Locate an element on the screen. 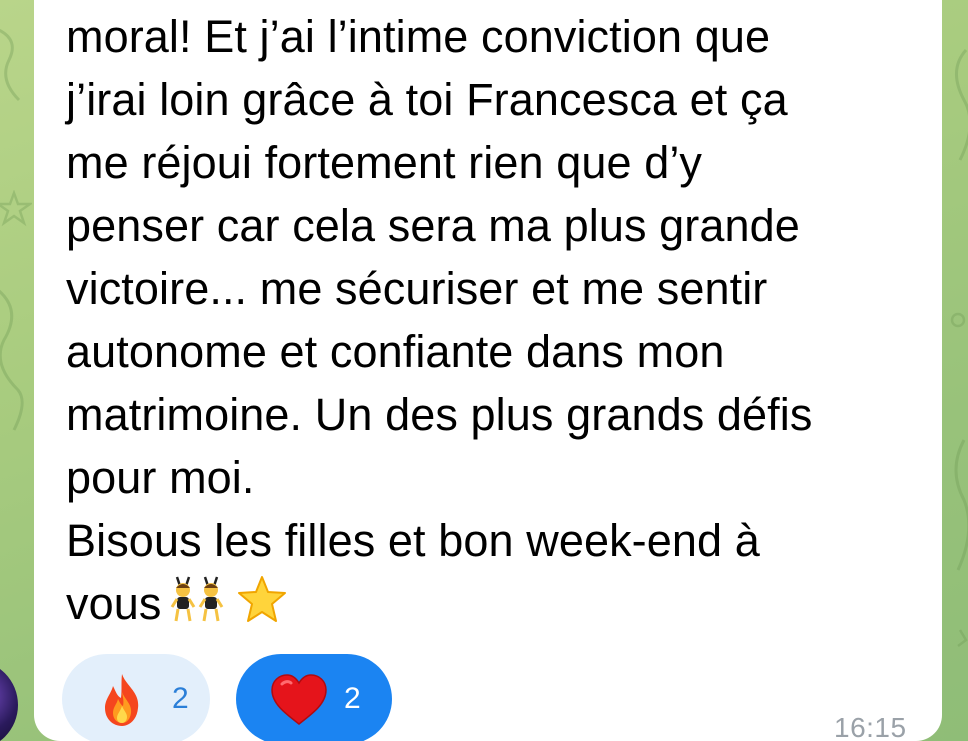  star-doodle is located at coordinates (16, 208).